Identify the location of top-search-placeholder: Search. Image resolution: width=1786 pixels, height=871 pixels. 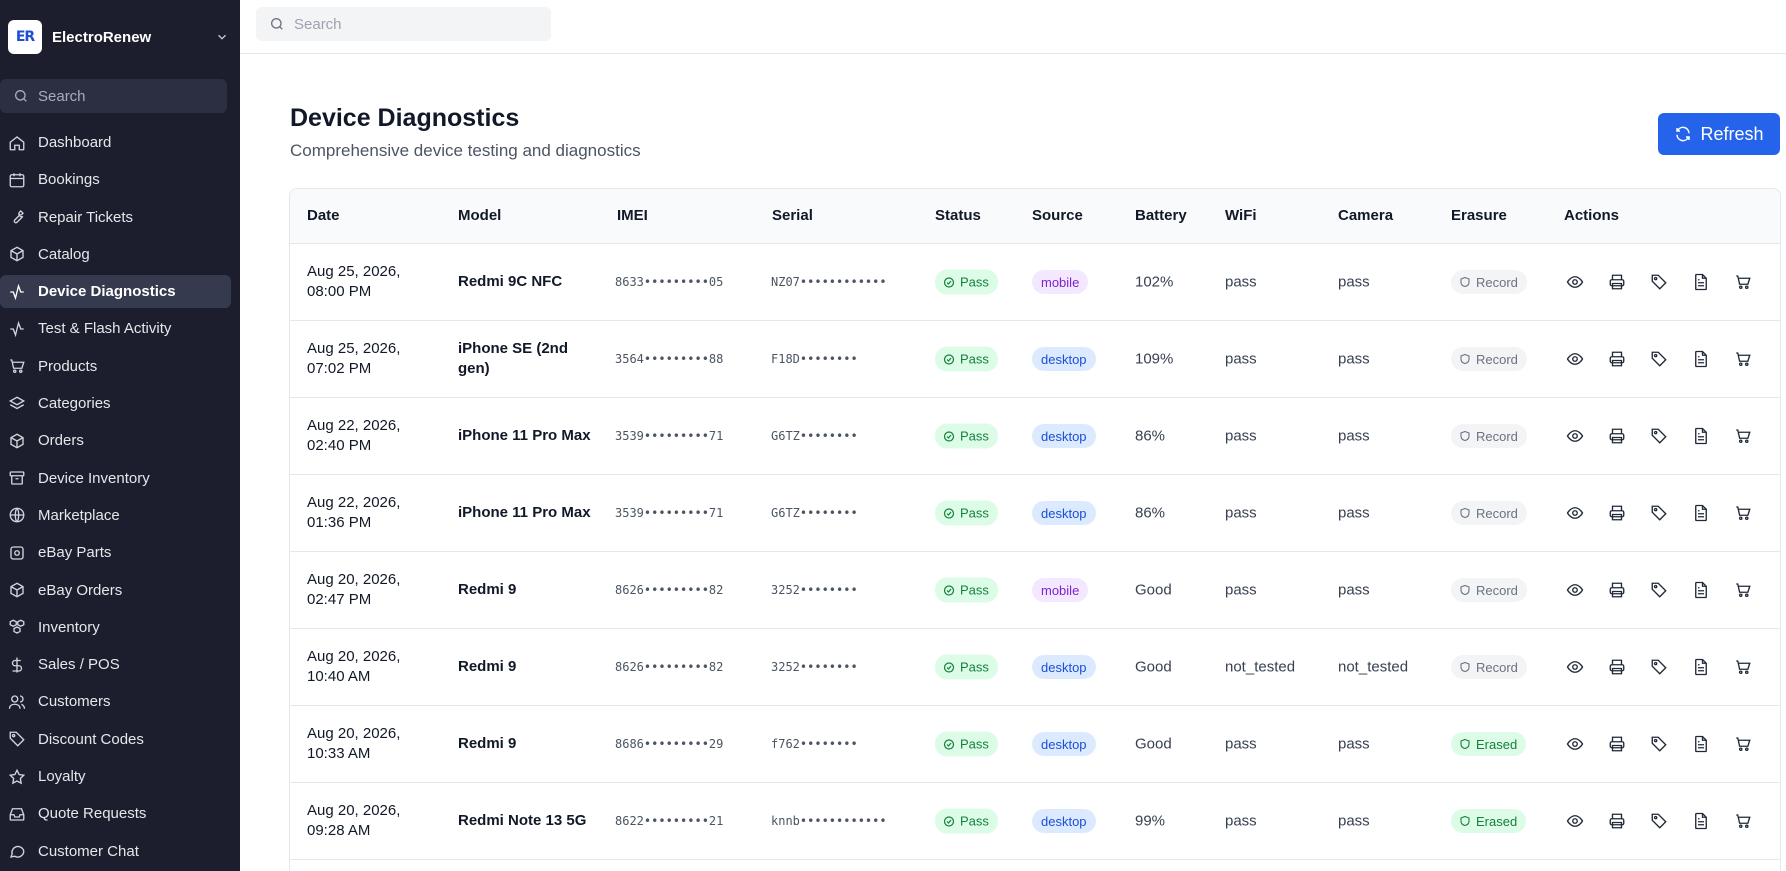
(318, 24).